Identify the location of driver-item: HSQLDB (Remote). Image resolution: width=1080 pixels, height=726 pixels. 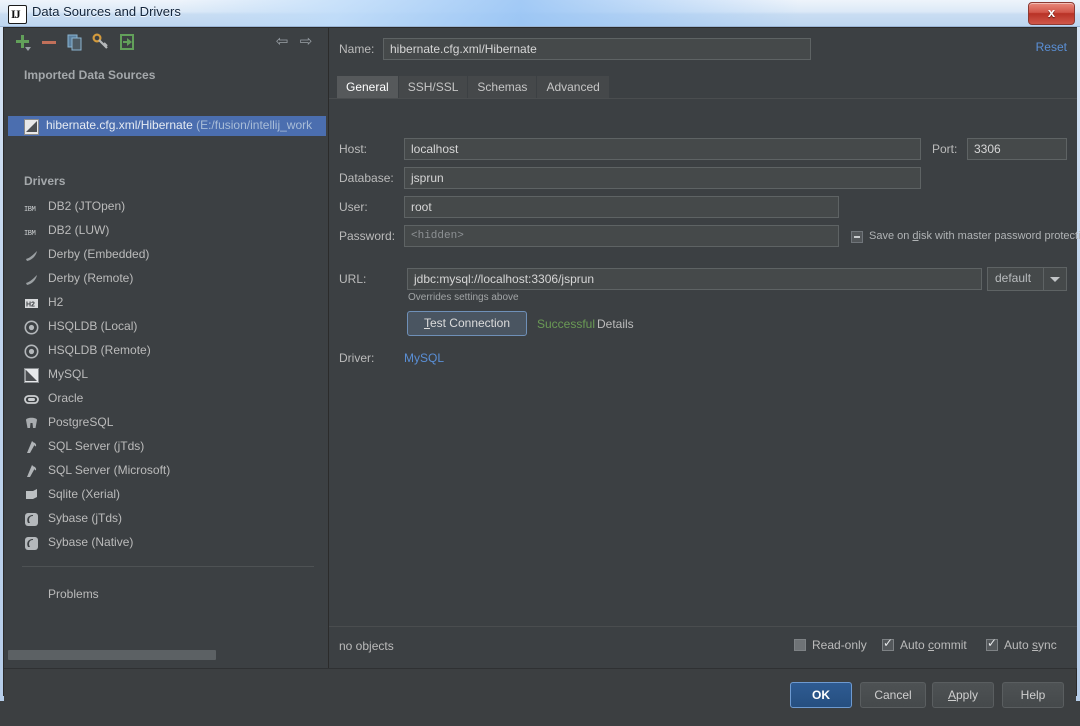
(166, 352).